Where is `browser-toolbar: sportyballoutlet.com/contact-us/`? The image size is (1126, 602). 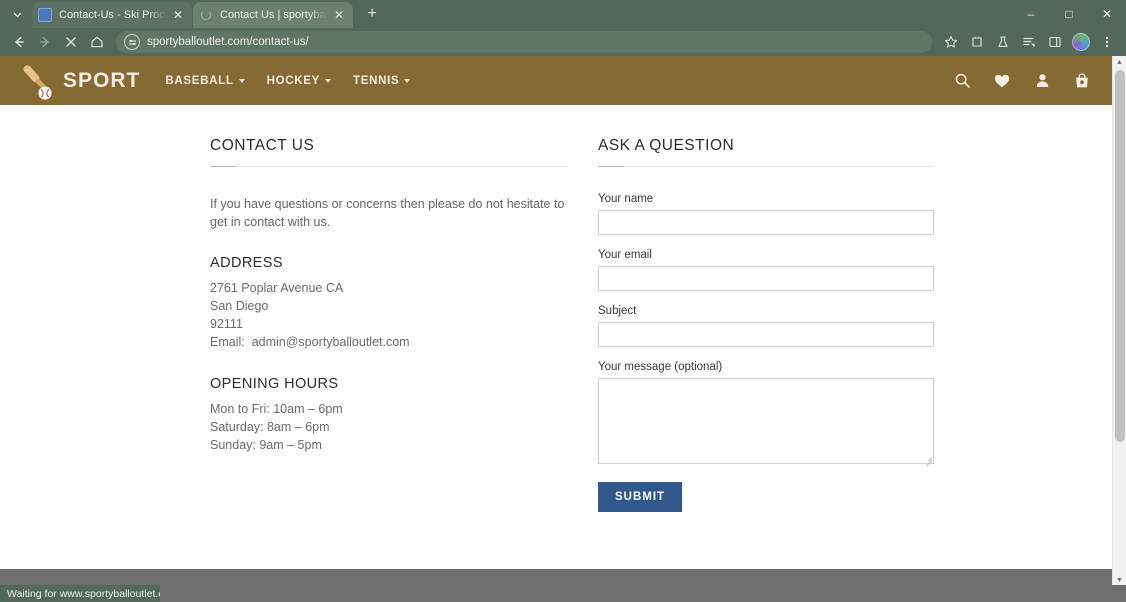 browser-toolbar: sportyballoutlet.com/contact-us/ is located at coordinates (563, 42).